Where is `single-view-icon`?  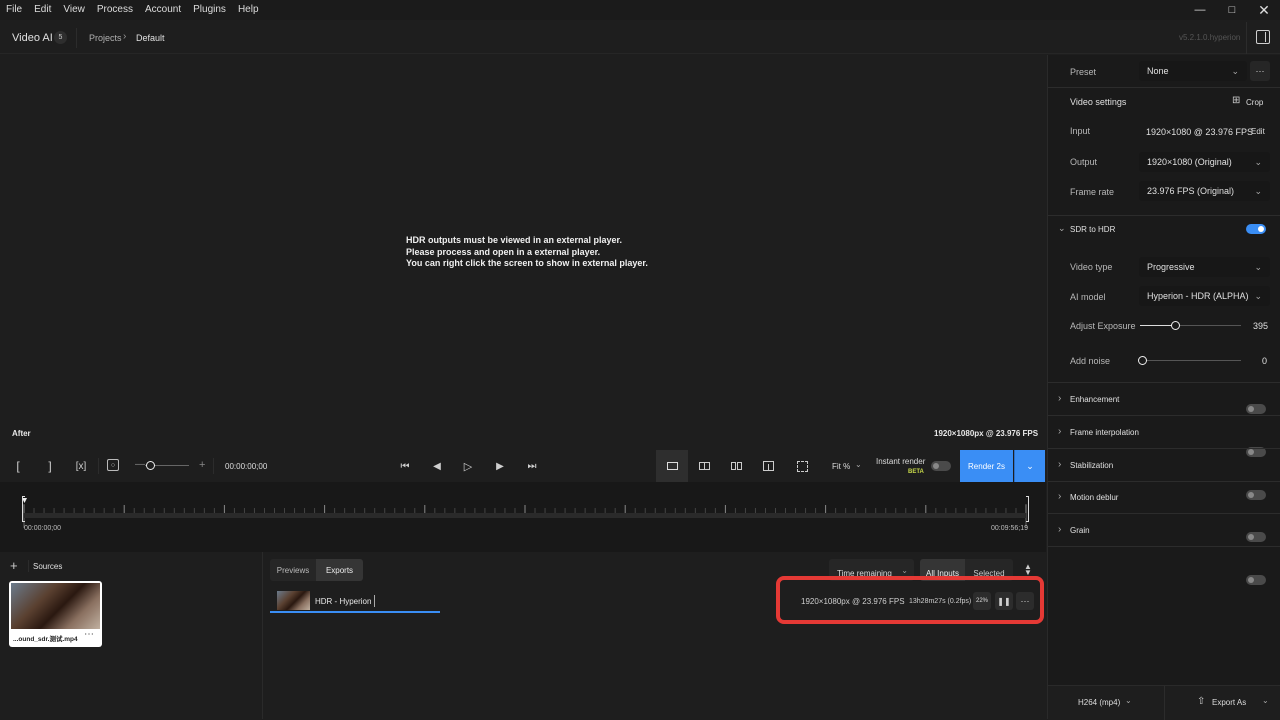
single-view-icon is located at coordinates (672, 466).